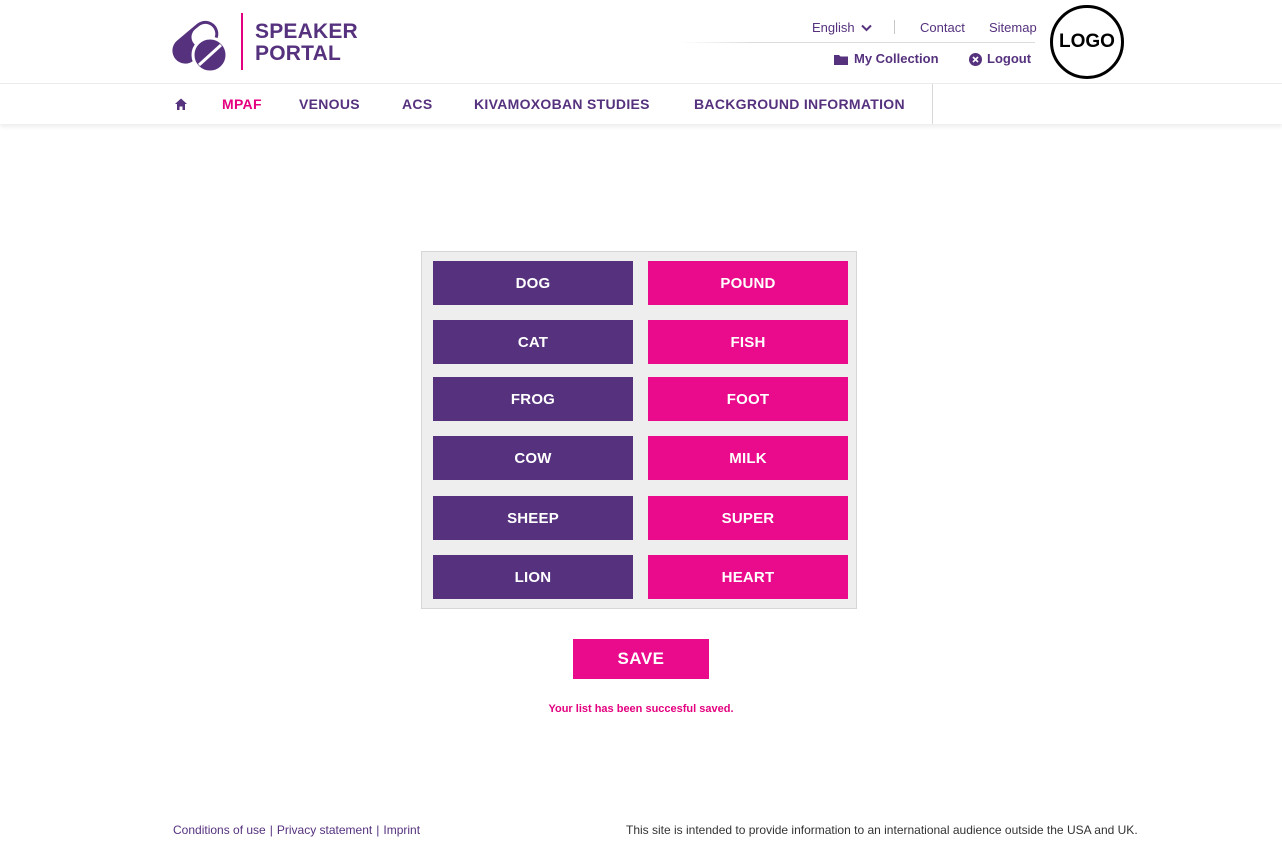  Describe the element at coordinates (401, 830) in the screenshot. I see `imprint-link: Imprint` at that location.